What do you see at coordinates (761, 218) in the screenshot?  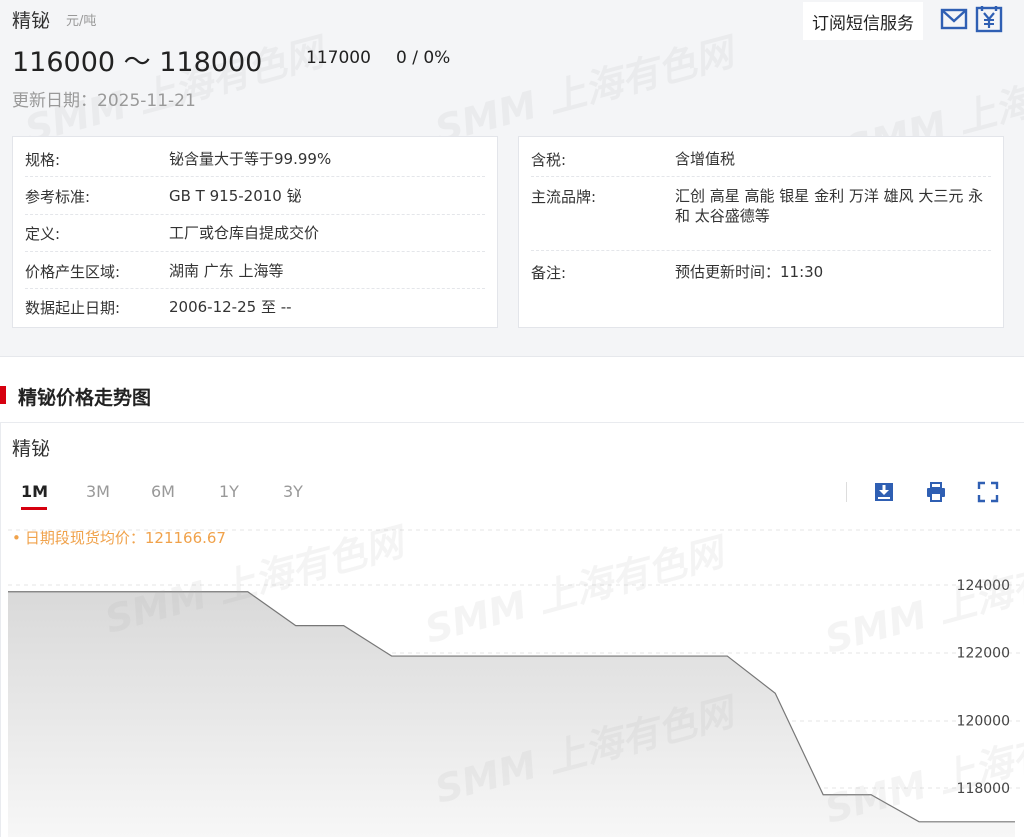 I see `info-row: 主流品牌: 汇创 高星 高能 银星 金利 万洋 雄风 大三元 永和 太谷盛德等` at bounding box center [761, 218].